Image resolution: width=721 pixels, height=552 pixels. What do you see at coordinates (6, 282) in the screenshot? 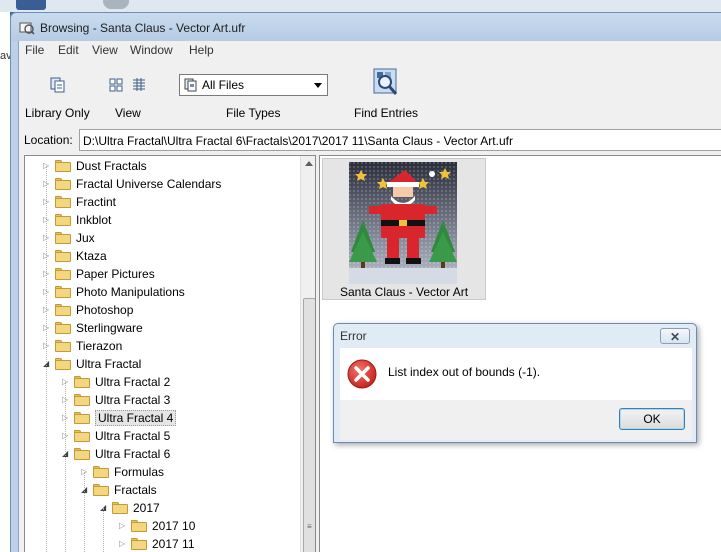
I see `desktop-left-edge: av` at bounding box center [6, 282].